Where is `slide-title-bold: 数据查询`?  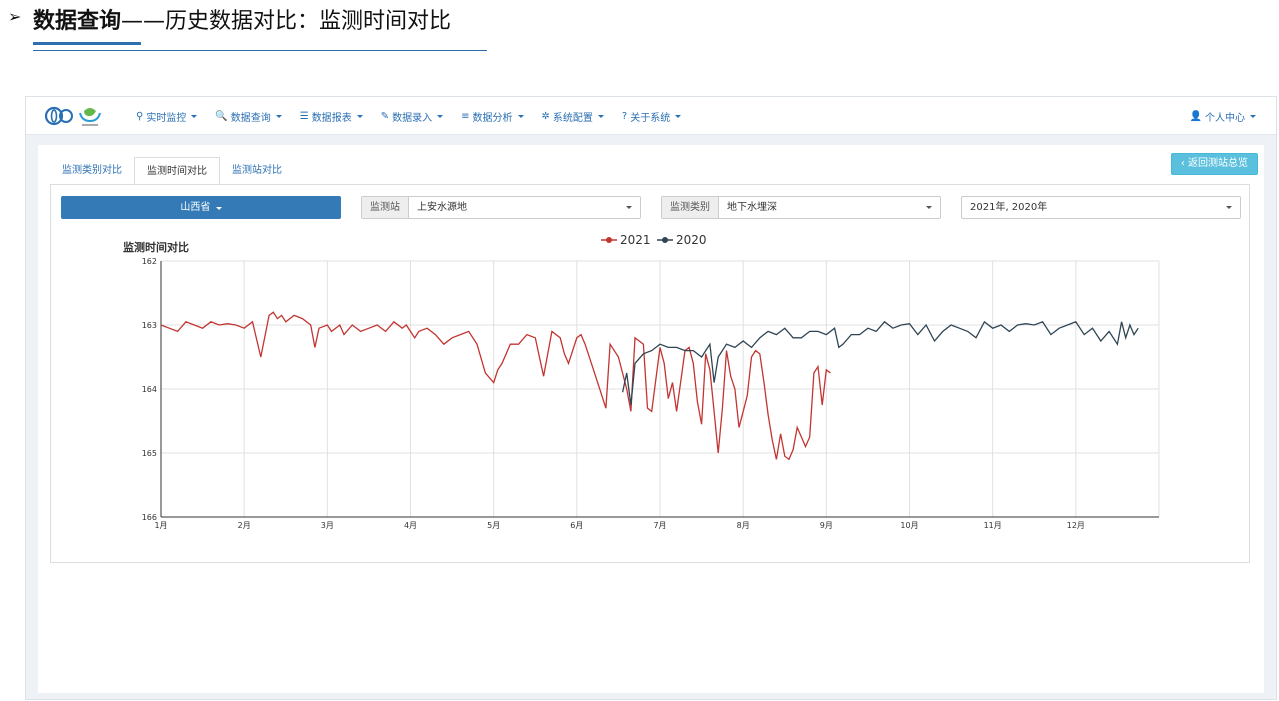
slide-title-bold: 数据查询 is located at coordinates (77, 21).